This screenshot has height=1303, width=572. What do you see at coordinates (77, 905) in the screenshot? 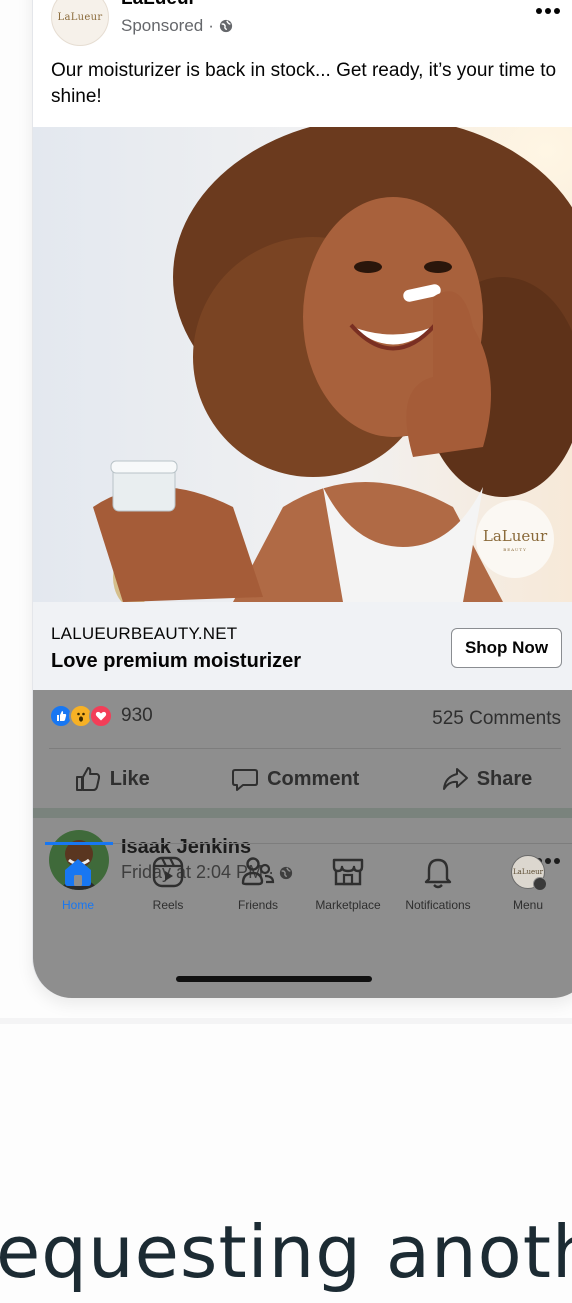
I see `nav-label-home: Home` at bounding box center [77, 905].